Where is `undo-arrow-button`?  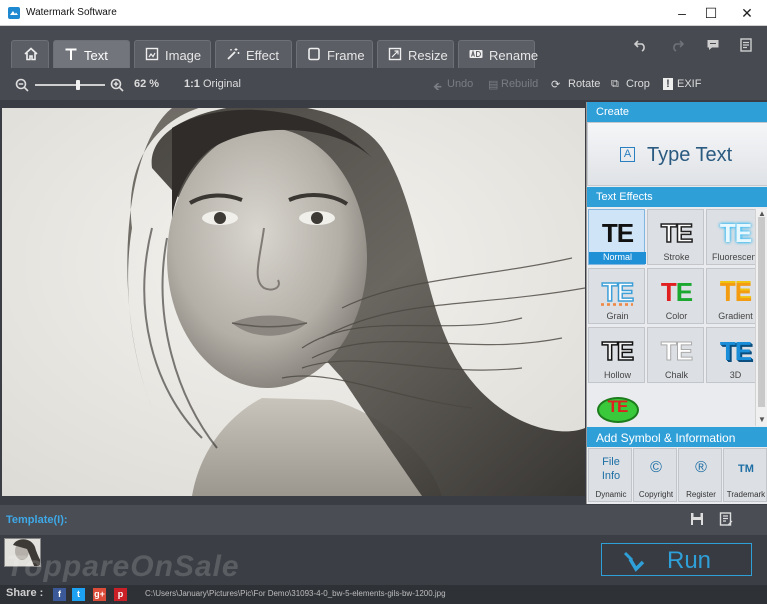
undo-arrow-button is located at coordinates (641, 45).